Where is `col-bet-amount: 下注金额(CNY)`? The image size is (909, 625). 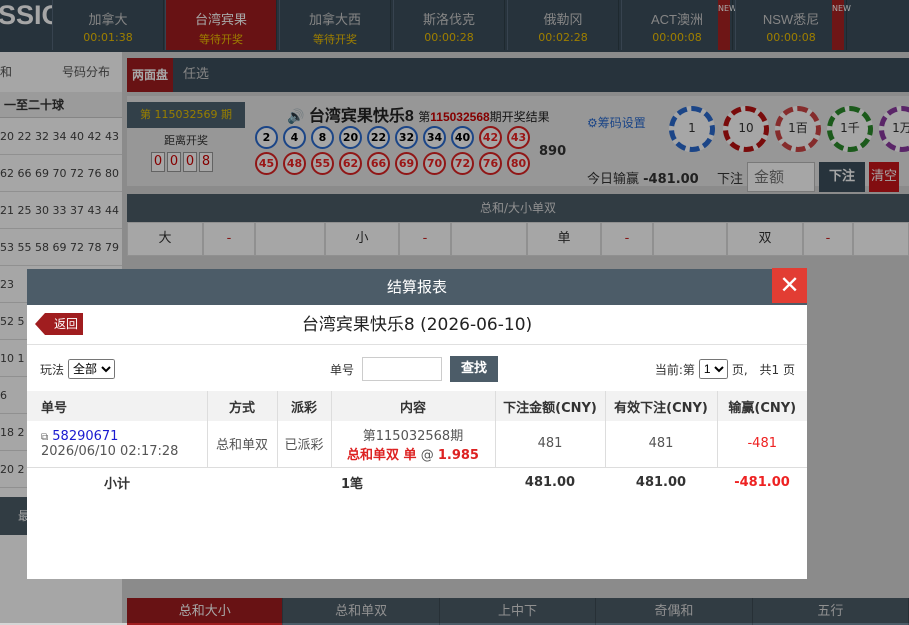
col-bet-amount: 下注金额(CNY) is located at coordinates (550, 406).